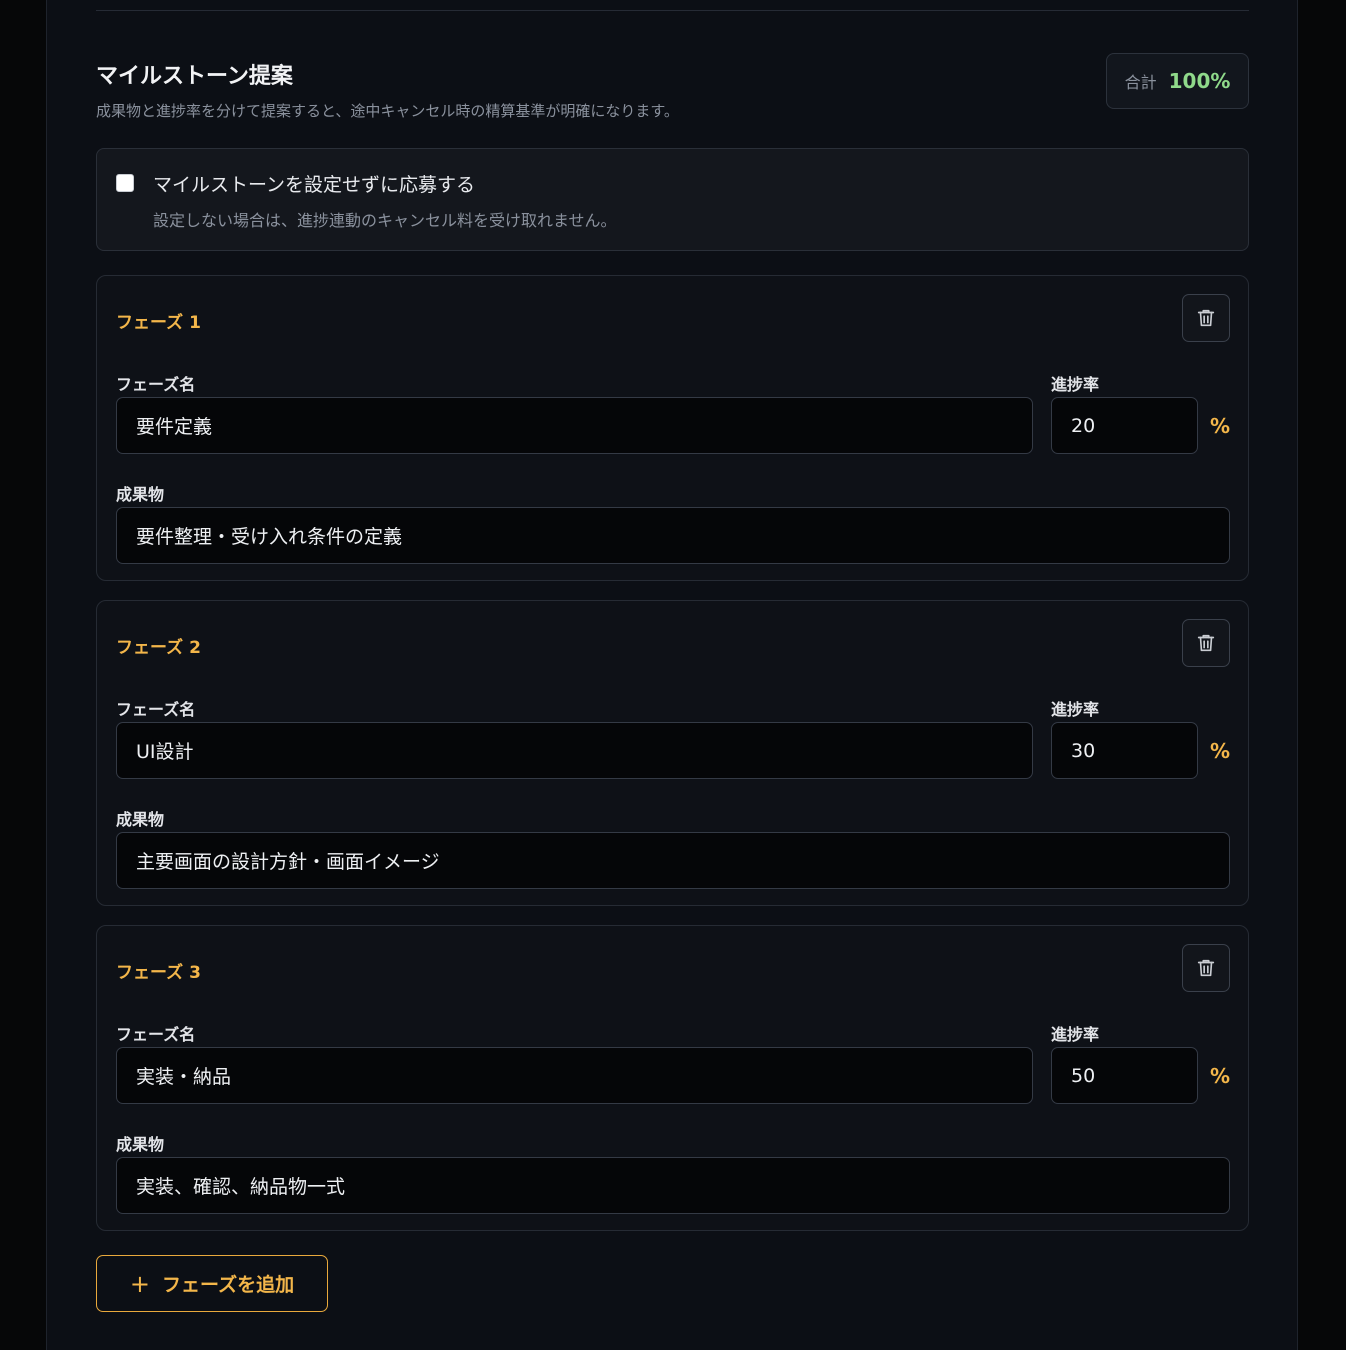 This screenshot has height=1350, width=1346. What do you see at coordinates (385, 220) in the screenshot?
I see `no-milestone-hint: 設定しない場合は、進捗連動のキャンセル料を受け取れません。` at bounding box center [385, 220].